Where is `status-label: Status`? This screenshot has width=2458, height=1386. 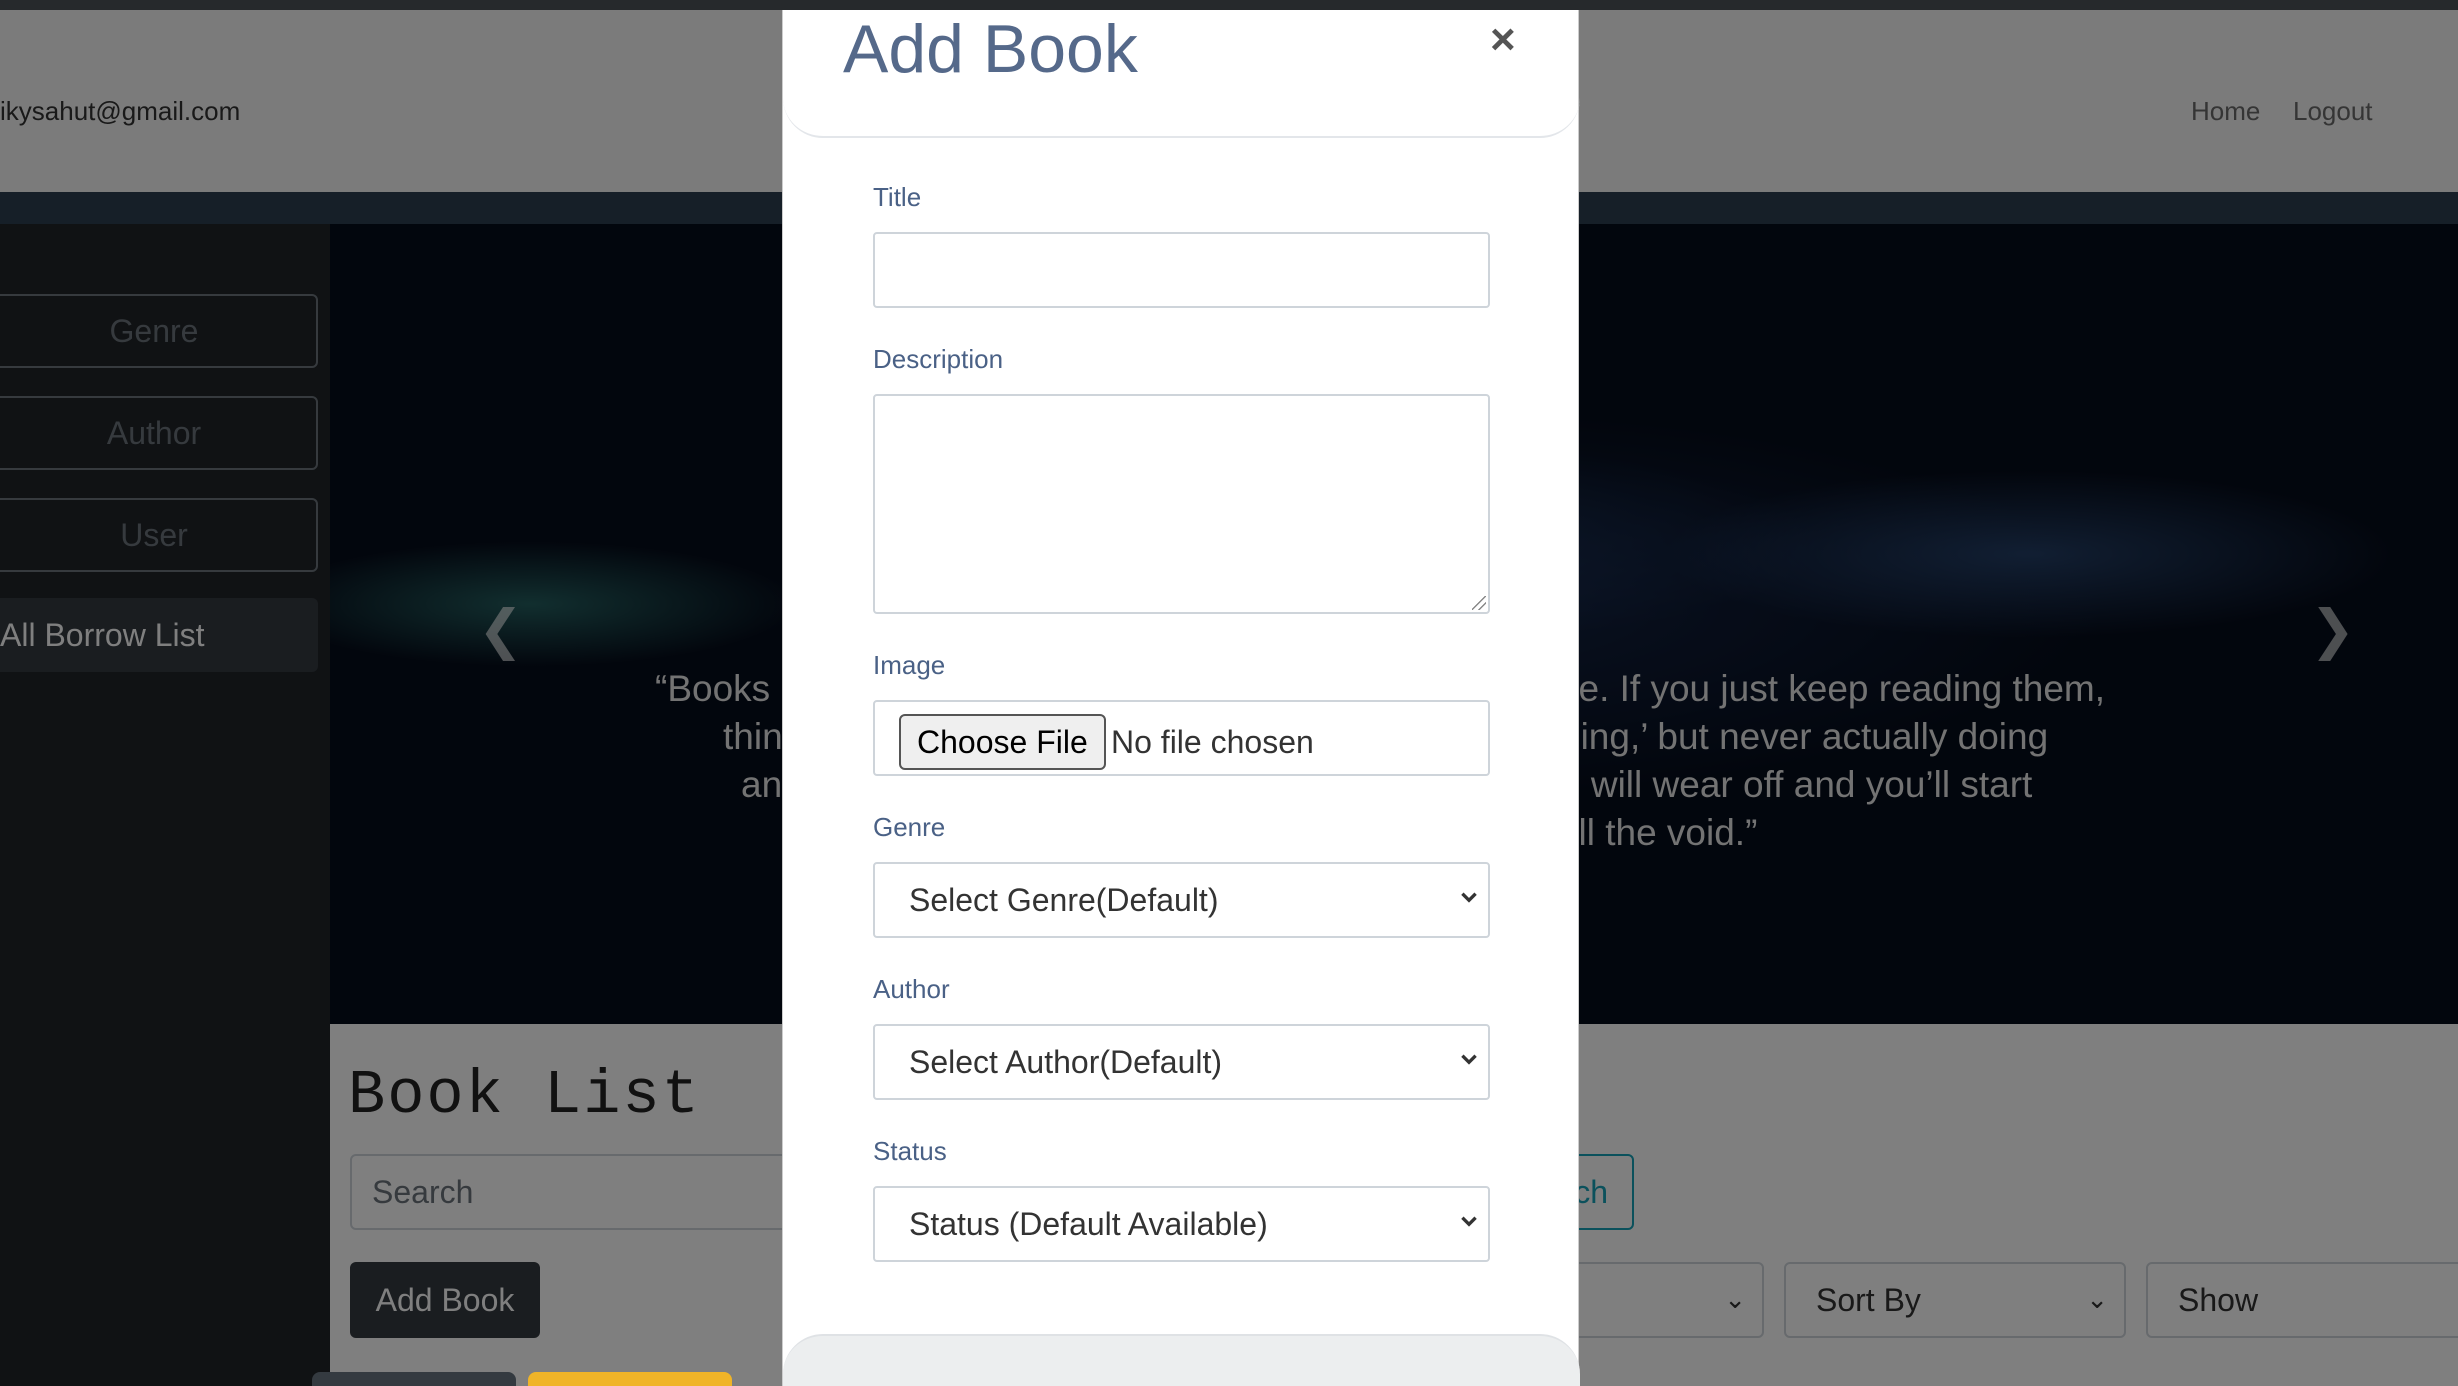 status-label: Status is located at coordinates (910, 1151).